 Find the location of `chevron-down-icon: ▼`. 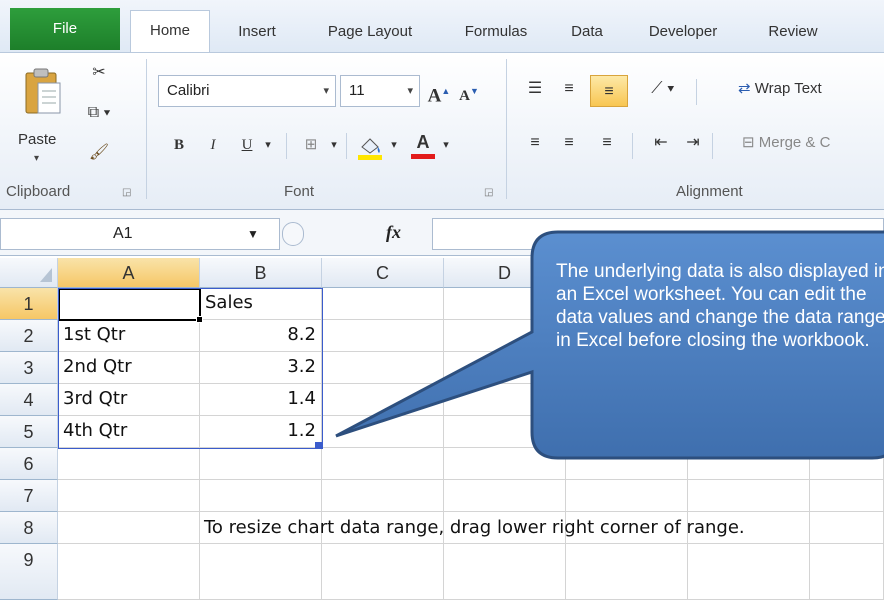

chevron-down-icon: ▼ is located at coordinates (253, 234).